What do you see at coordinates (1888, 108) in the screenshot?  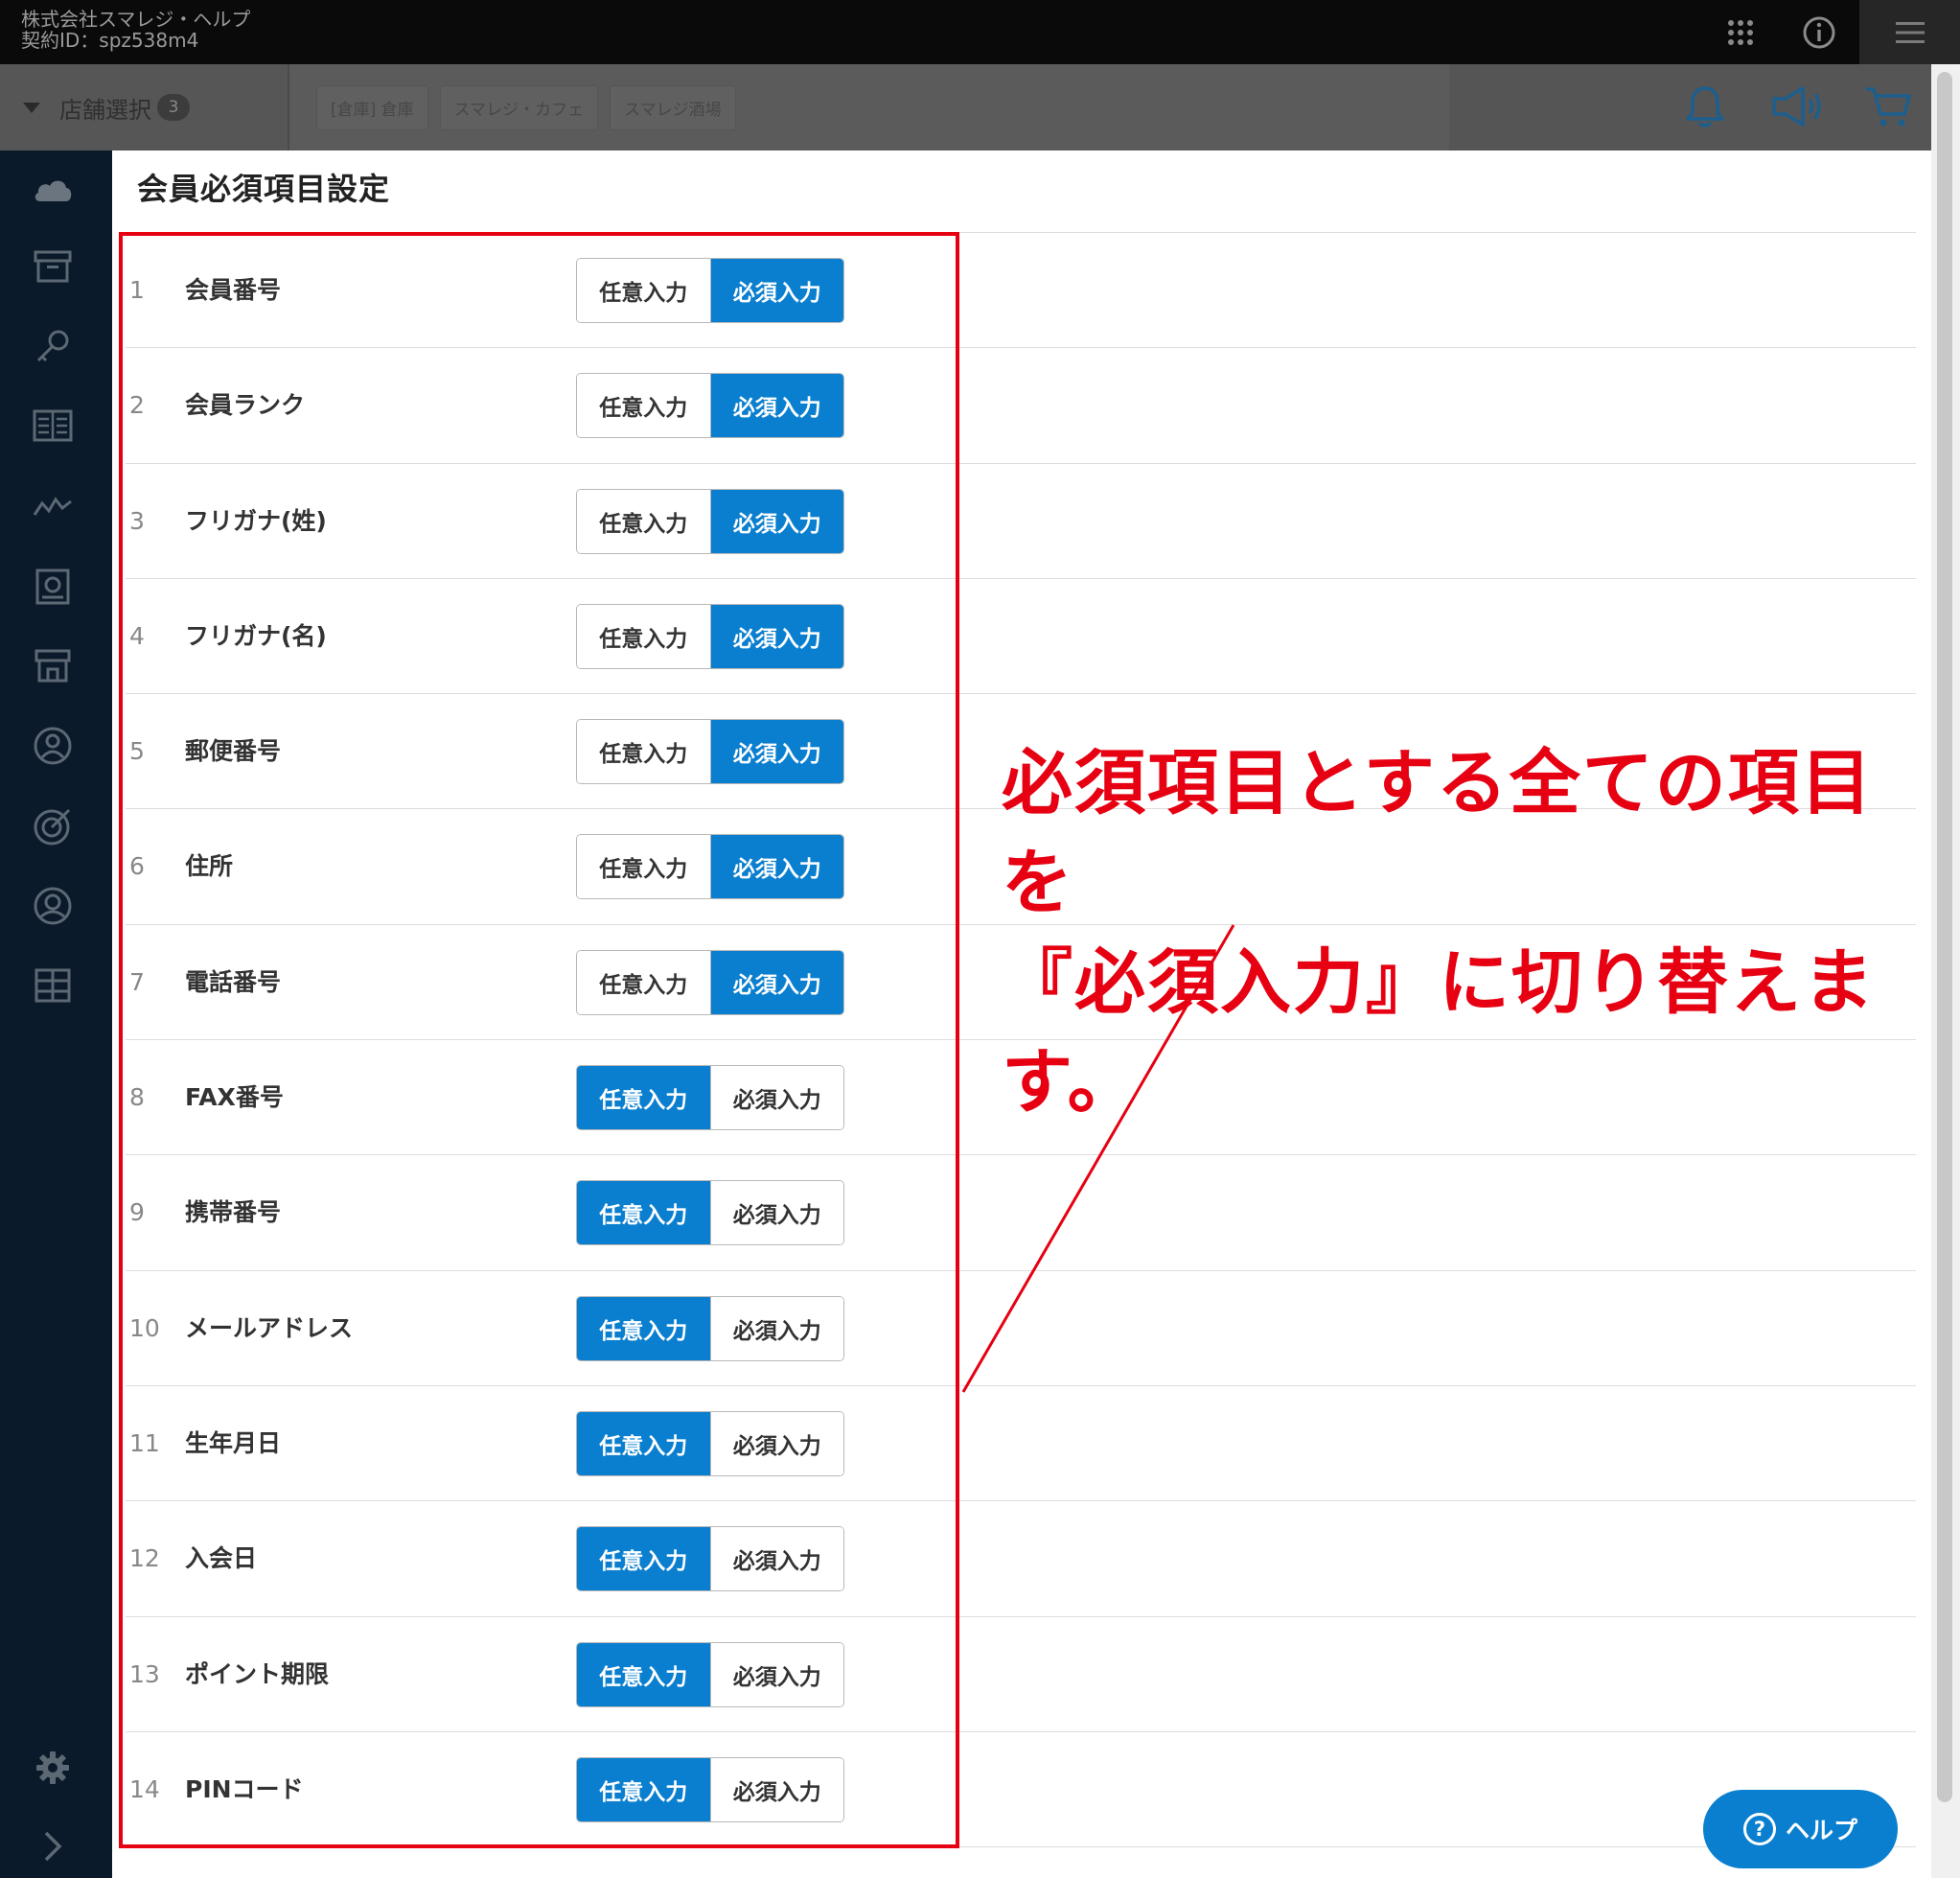 I see `cart-icon` at bounding box center [1888, 108].